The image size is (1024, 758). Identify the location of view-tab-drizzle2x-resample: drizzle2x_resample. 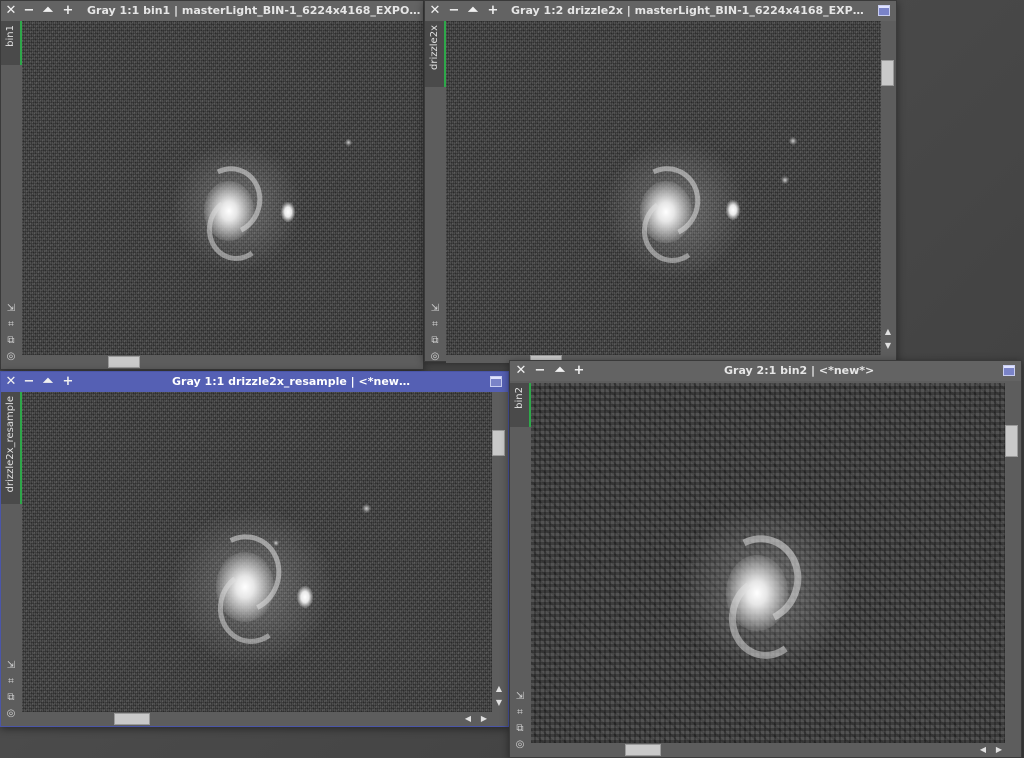
(11, 448).